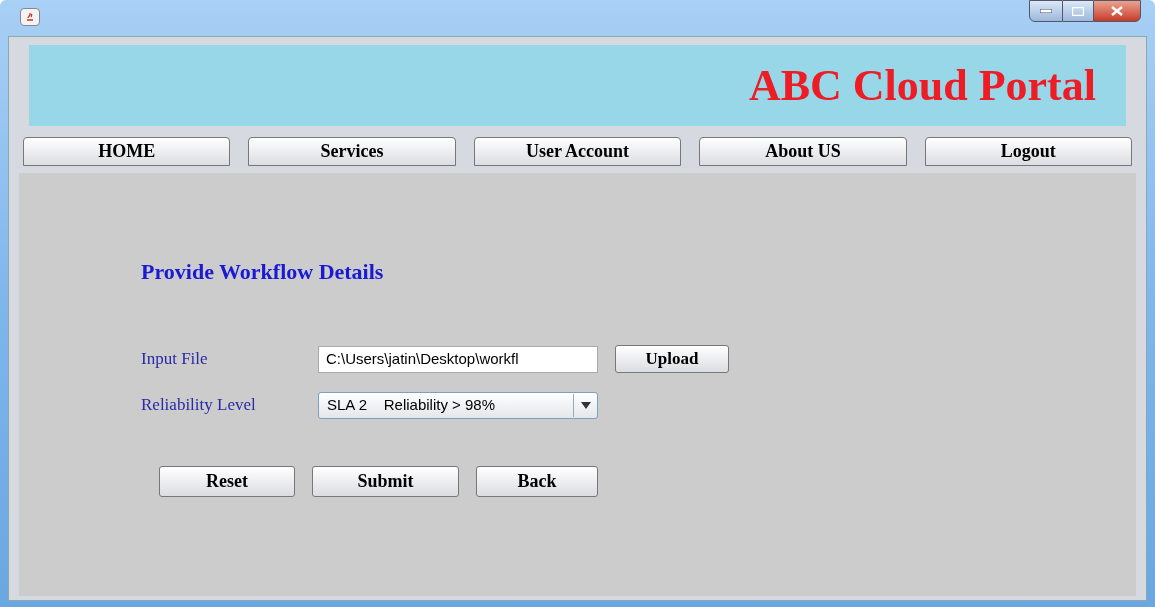 Image resolution: width=1155 pixels, height=607 pixels. I want to click on action-button: Submit, so click(385, 481).